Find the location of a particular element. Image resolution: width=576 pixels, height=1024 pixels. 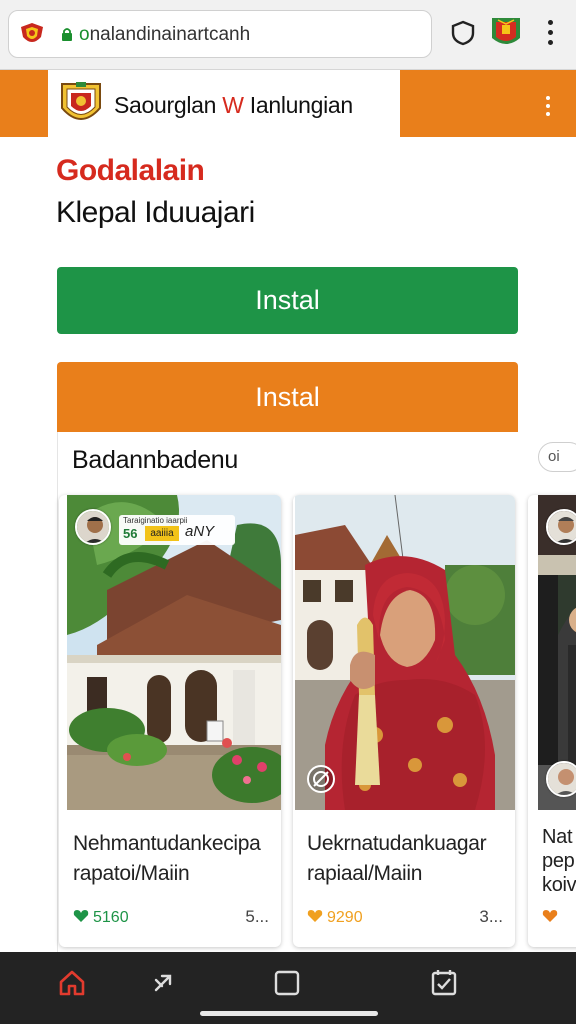

card-likes is located at coordinates (552, 918).